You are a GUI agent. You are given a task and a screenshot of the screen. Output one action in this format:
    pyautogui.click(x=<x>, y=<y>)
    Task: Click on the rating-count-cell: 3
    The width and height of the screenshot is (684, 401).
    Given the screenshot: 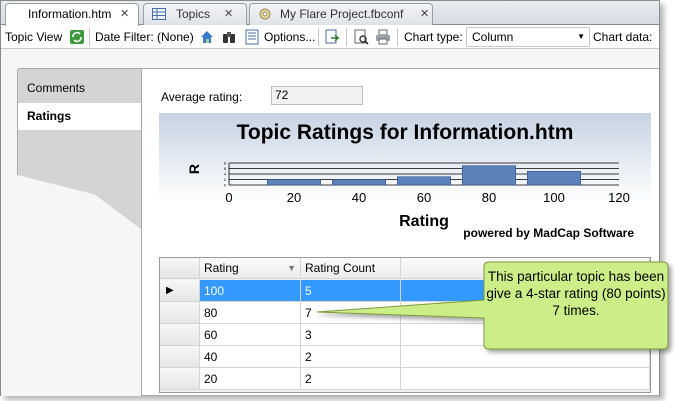 What is the action you would take?
    pyautogui.click(x=351, y=335)
    